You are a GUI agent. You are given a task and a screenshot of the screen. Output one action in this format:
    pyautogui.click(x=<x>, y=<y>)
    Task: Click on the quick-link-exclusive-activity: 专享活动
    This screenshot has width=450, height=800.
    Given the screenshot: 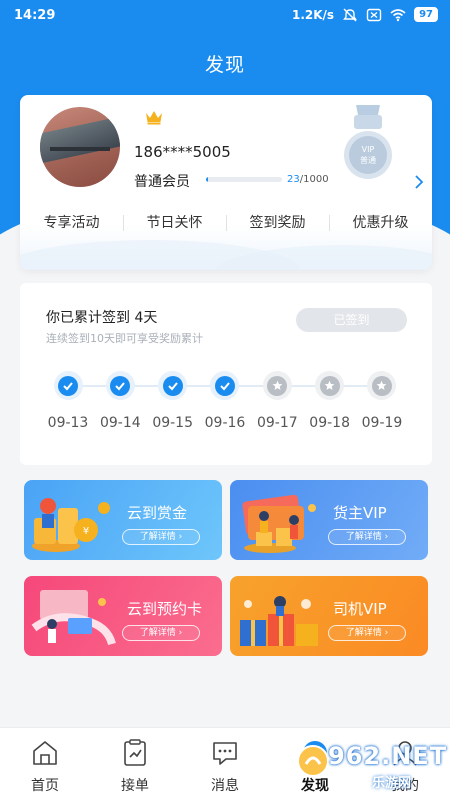 What is the action you would take?
    pyautogui.click(x=71, y=223)
    